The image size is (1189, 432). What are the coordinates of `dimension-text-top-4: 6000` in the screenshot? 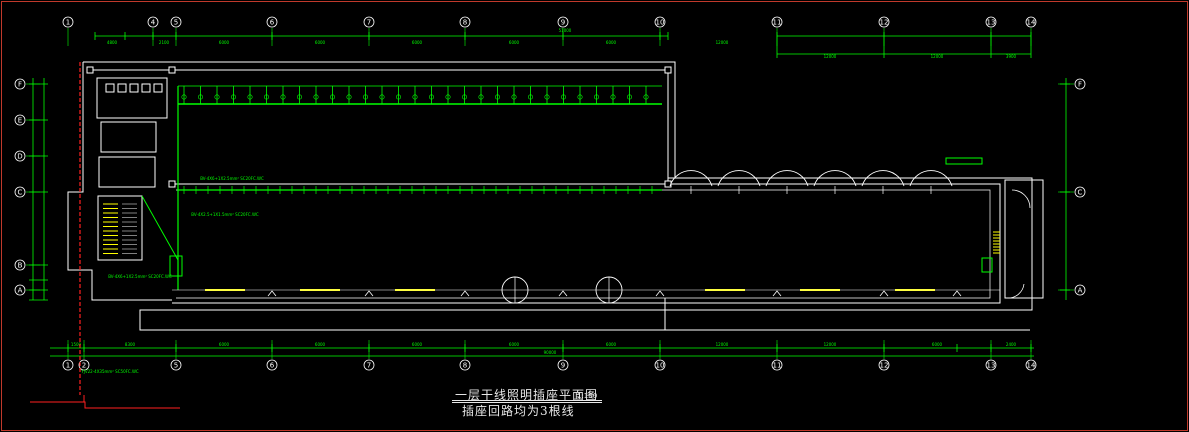 It's located at (417, 42).